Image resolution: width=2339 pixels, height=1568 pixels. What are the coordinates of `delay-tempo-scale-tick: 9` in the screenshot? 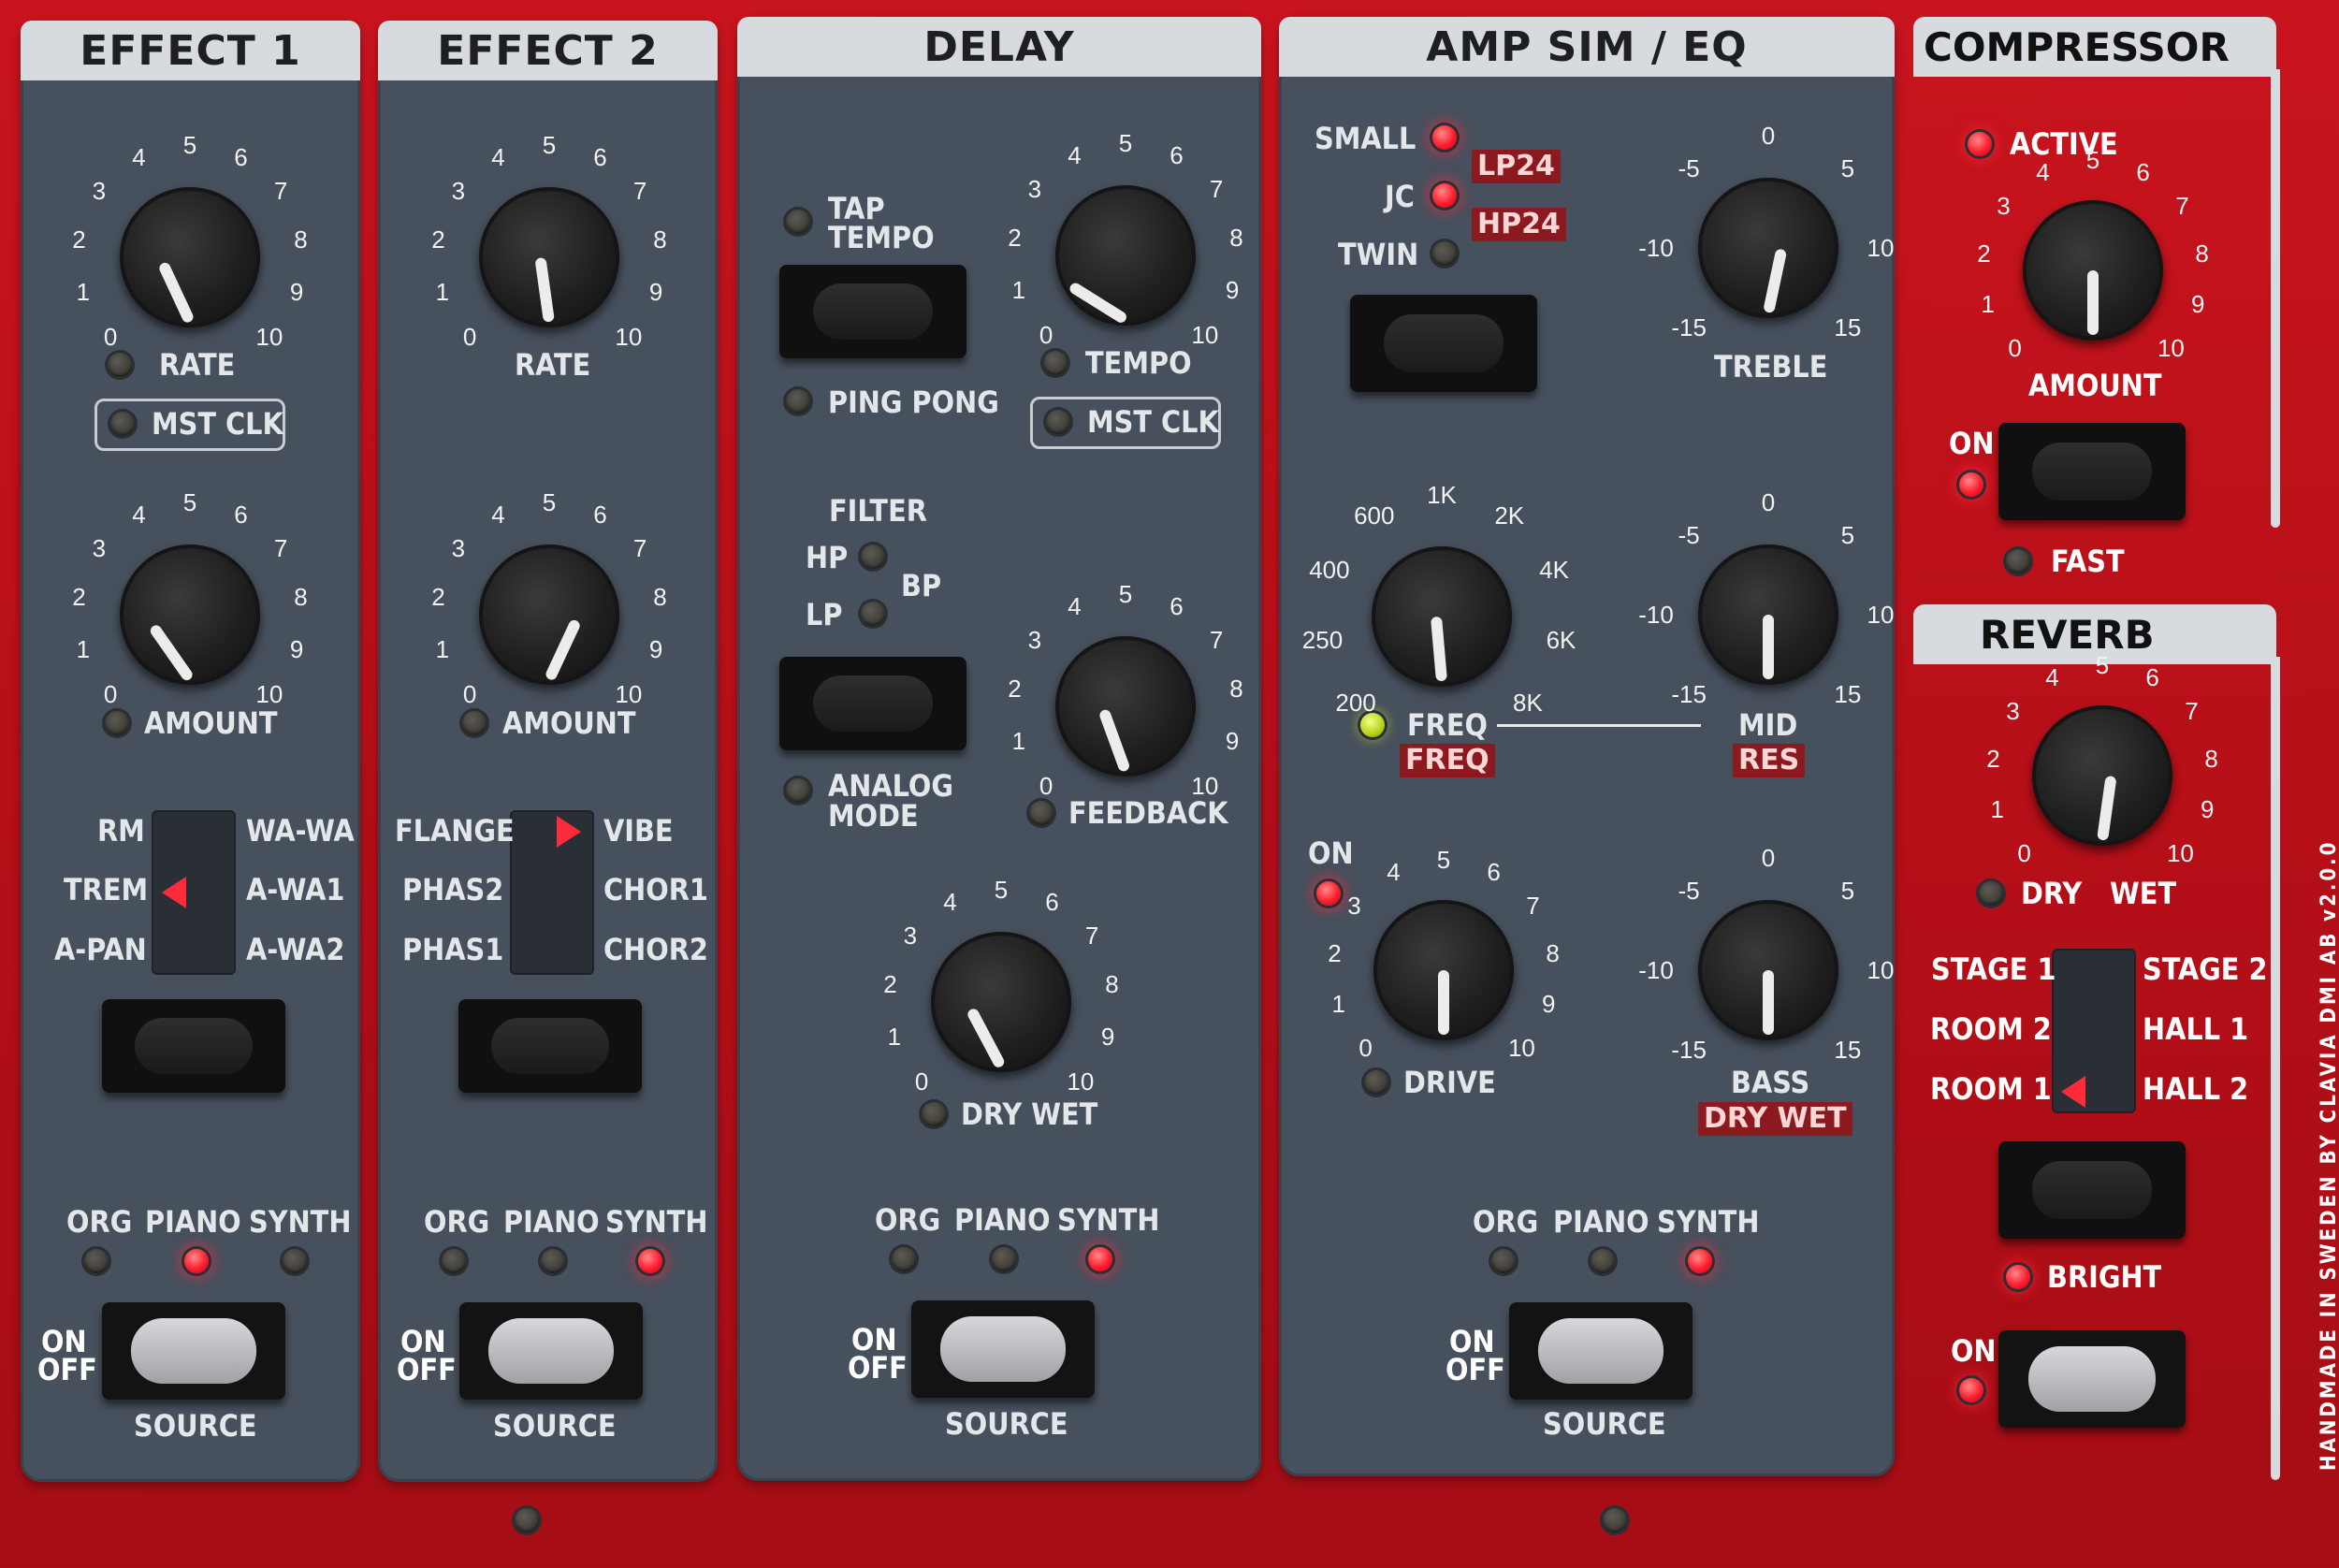 It's located at (1232, 291).